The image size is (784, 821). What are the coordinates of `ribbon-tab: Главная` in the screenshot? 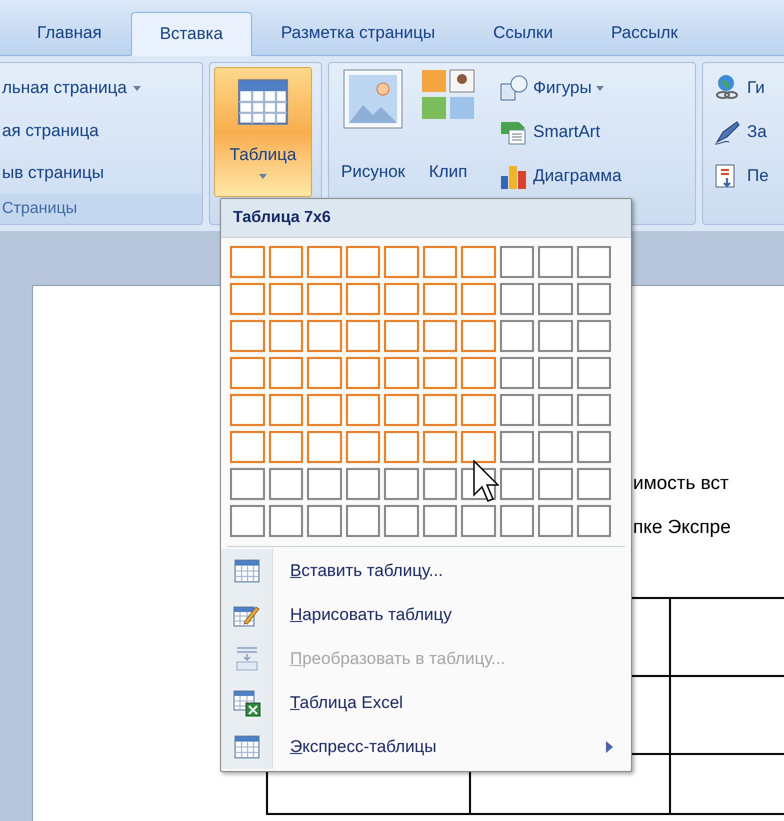 It's located at (69, 33).